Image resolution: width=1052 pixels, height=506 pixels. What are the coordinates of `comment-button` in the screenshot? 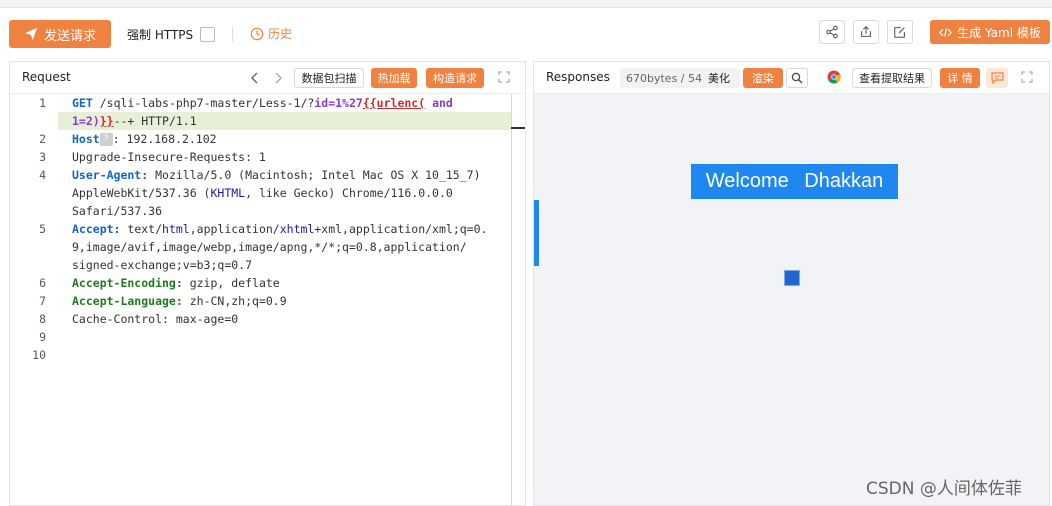 It's located at (997, 78).